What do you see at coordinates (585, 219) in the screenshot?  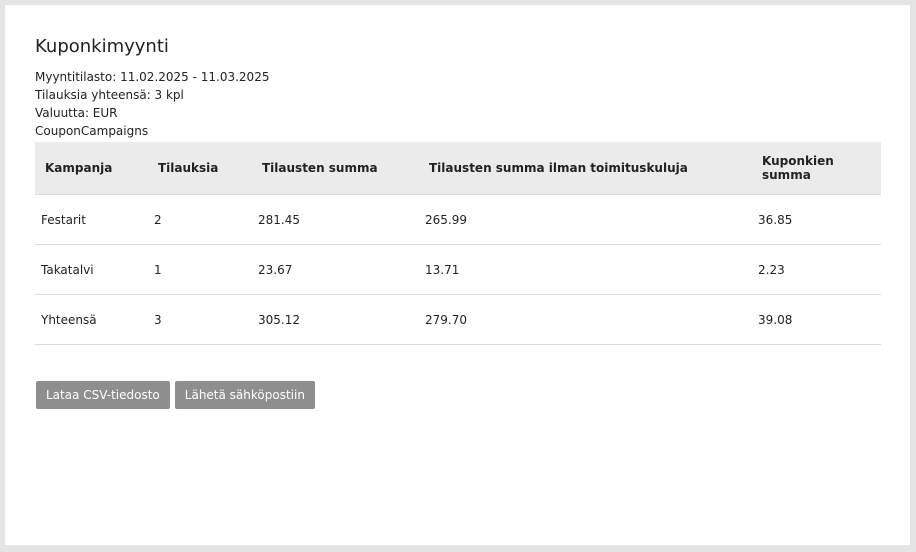 I see `cell-order-sum-excl-shipping: 265.99` at bounding box center [585, 219].